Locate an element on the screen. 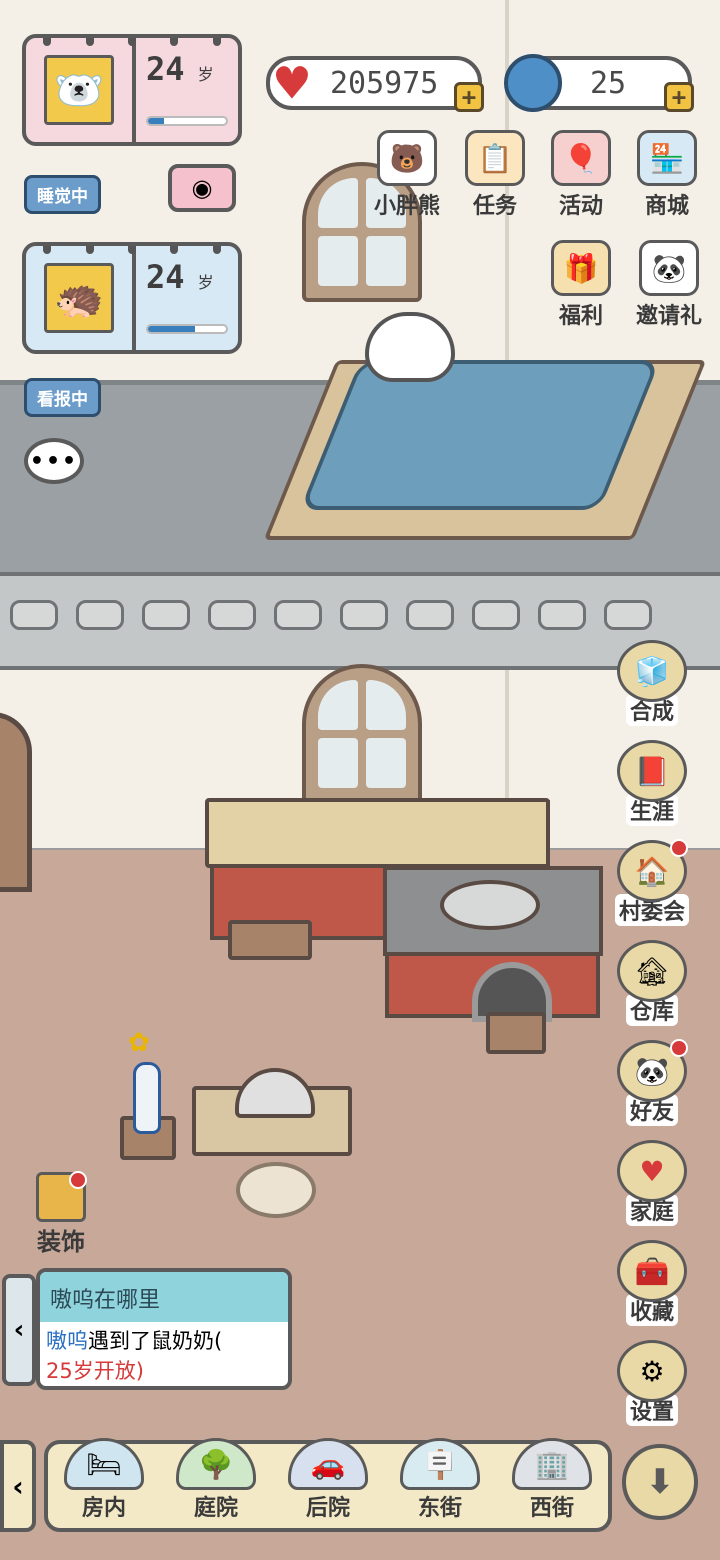 Image resolution: width=720 pixels, height=1560 pixels. hedgehog-icon: 🦔 is located at coordinates (79, 298).